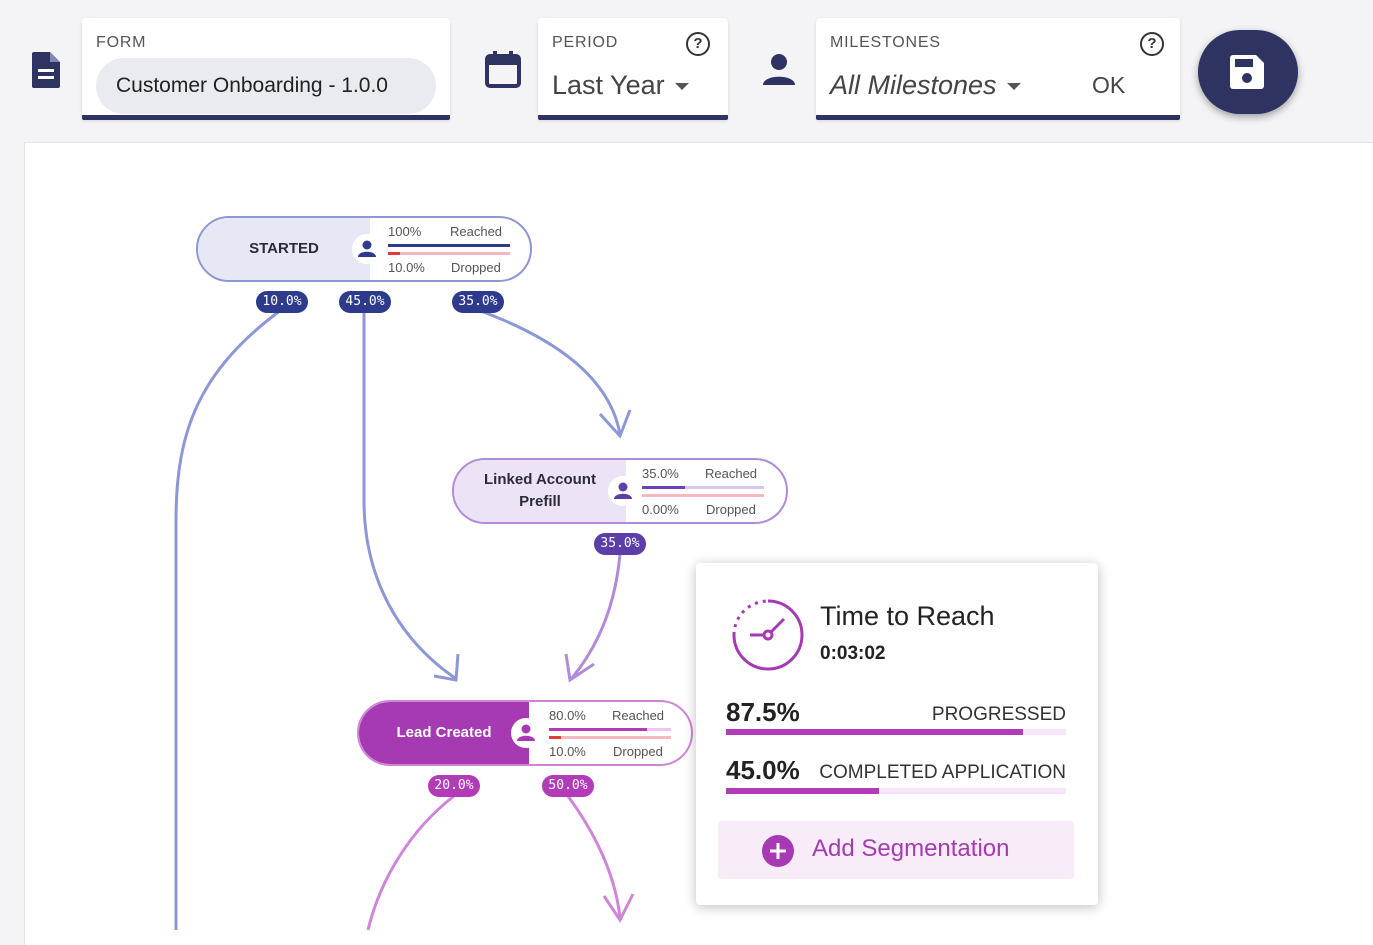 The height and width of the screenshot is (945, 1373). I want to click on popup-title: Time to Reach, so click(907, 616).